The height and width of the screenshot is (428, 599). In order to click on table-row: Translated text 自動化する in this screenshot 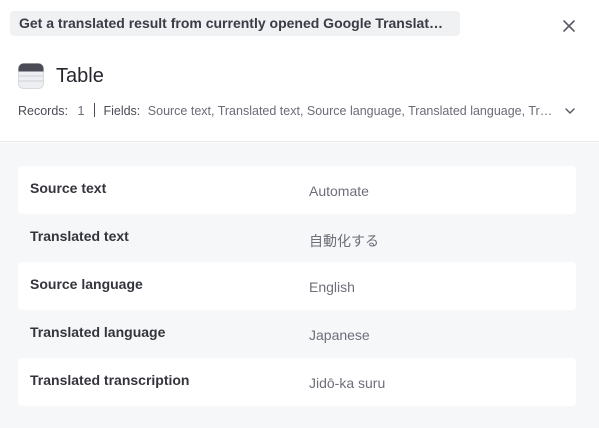, I will do `click(297, 238)`.